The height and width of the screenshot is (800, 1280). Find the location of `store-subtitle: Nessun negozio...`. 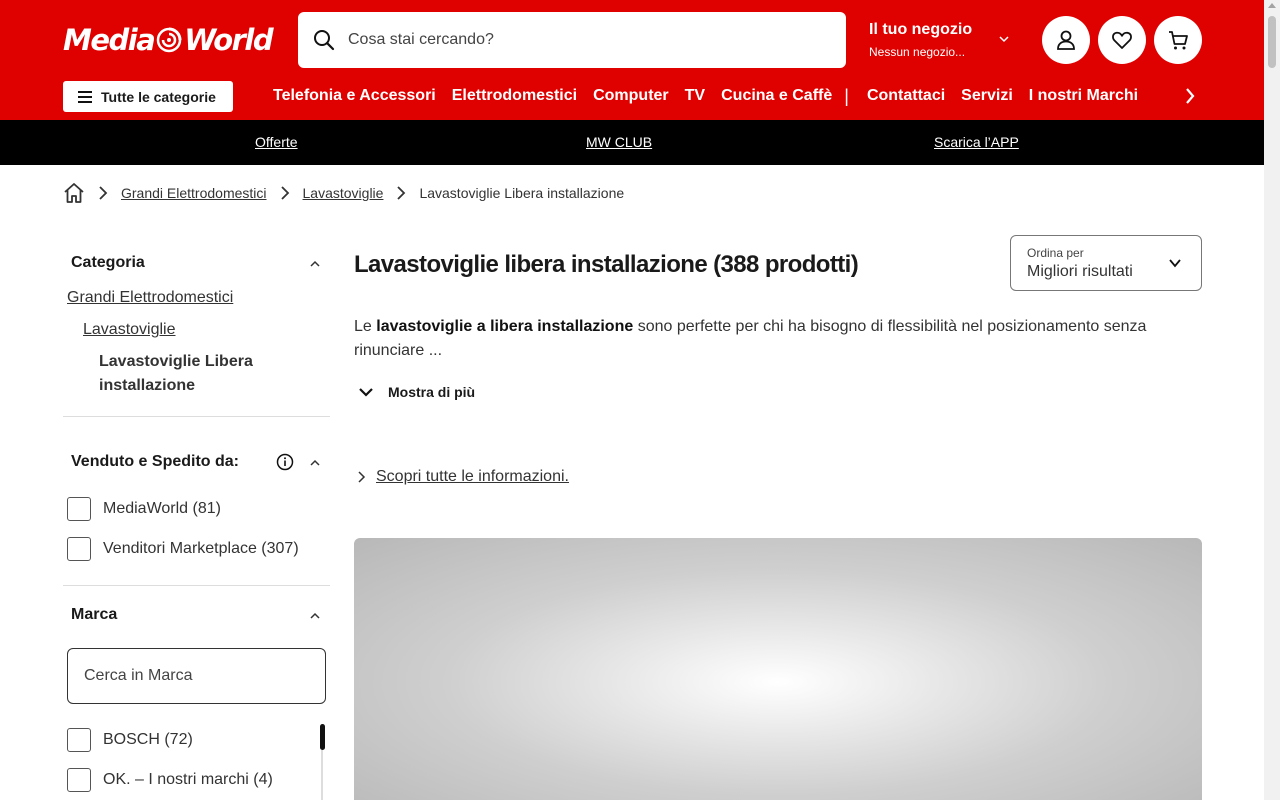

store-subtitle: Nessun negozio... is located at coordinates (917, 52).